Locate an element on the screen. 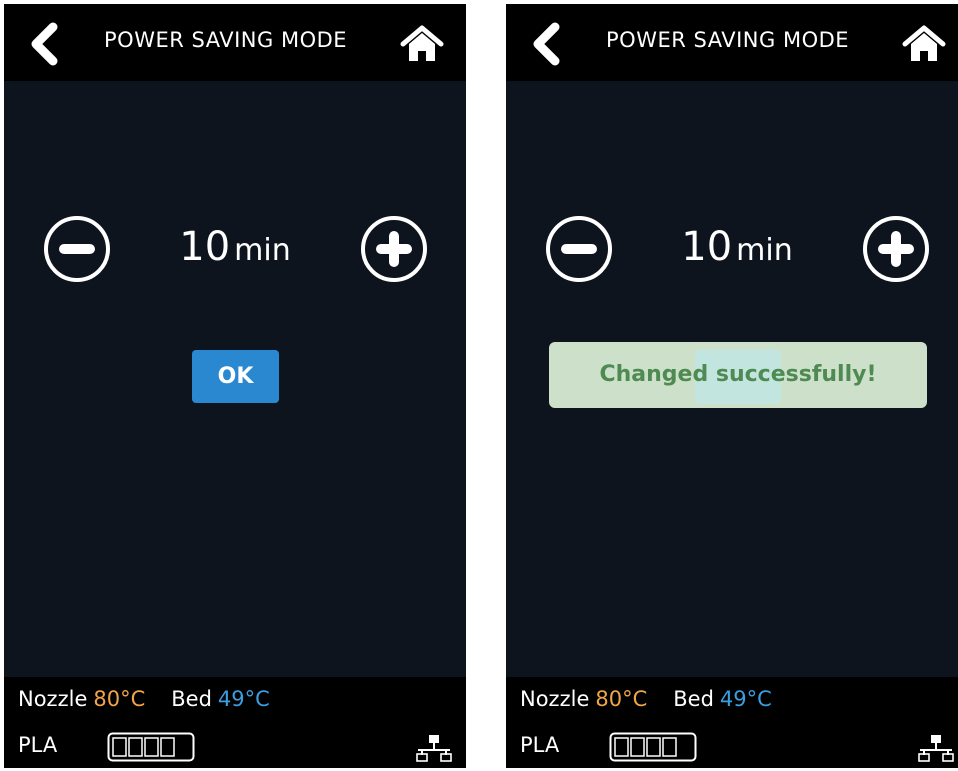 The image size is (958, 771). success-toast: Changed successfully! is located at coordinates (738, 375).